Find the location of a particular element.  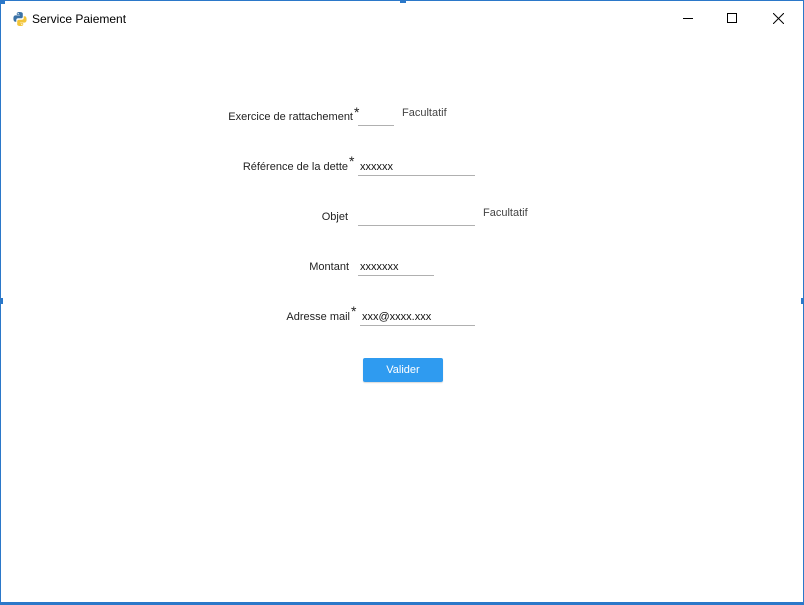

exercice-label: Exercice de rattachement is located at coordinates (290, 117).